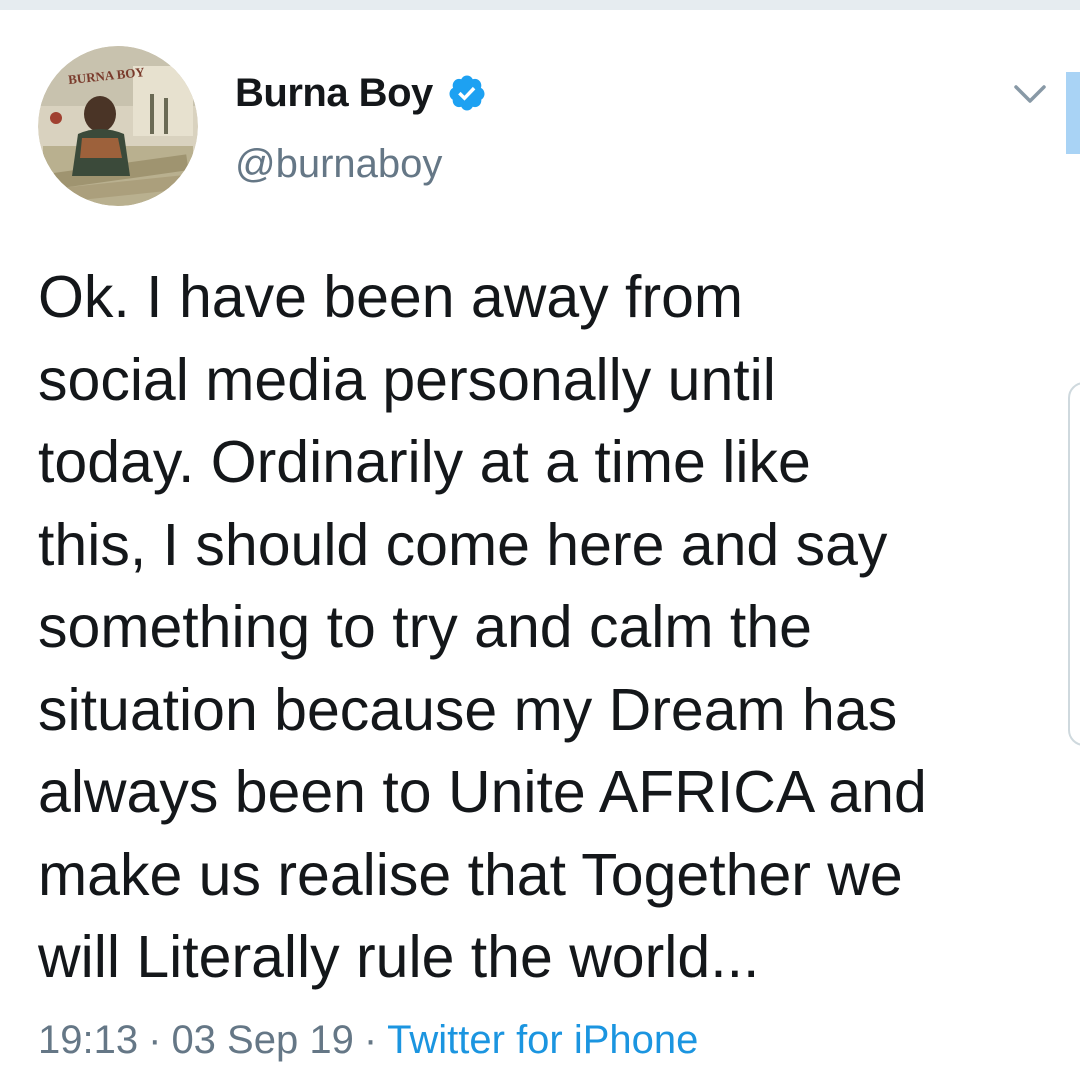 This screenshot has height=1080, width=1080. I want to click on tweet-line: make us realise that Together we, so click(470, 874).